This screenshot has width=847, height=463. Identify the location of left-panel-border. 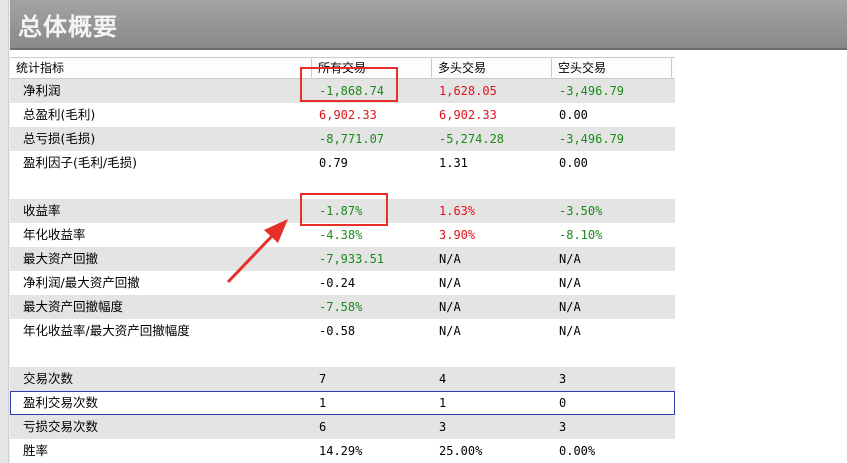
(4, 231).